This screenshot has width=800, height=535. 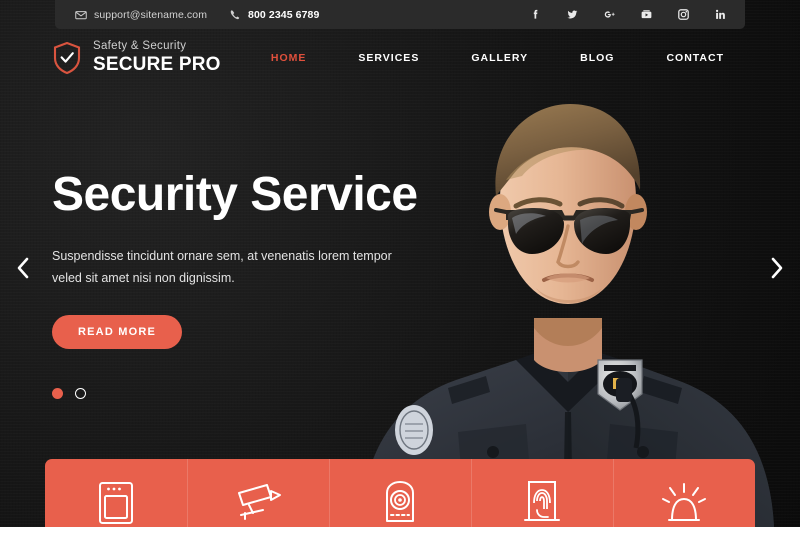 I want to click on phone-icon, so click(x=235, y=15).